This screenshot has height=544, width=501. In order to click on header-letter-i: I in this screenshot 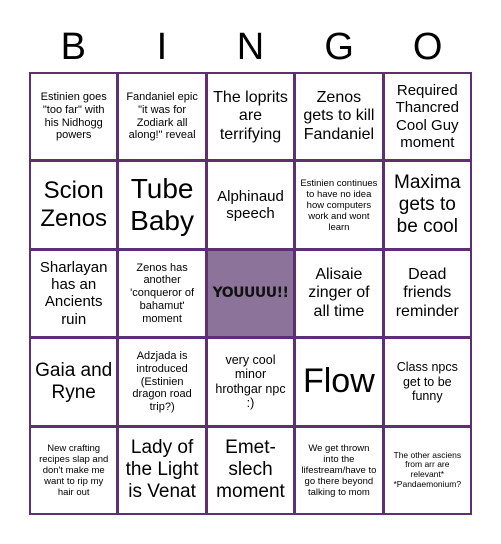, I will do `click(162, 47)`.